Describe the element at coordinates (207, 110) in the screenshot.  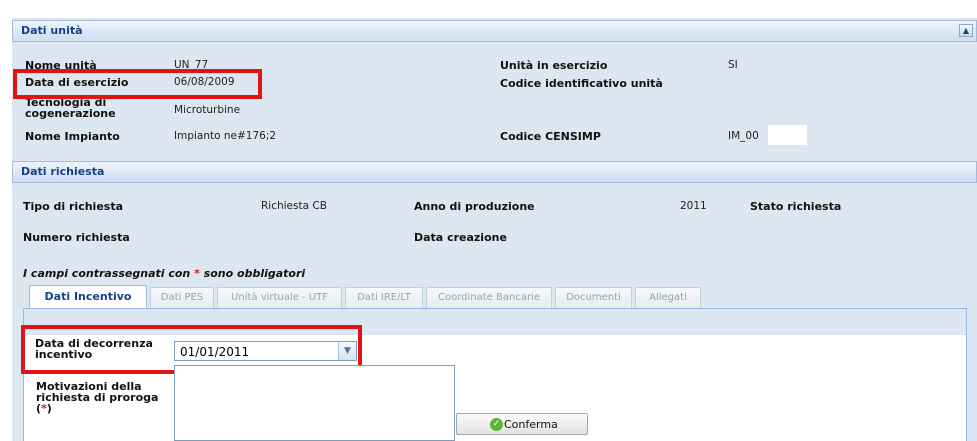
I see `value-tecnologia: Microturbine` at that location.